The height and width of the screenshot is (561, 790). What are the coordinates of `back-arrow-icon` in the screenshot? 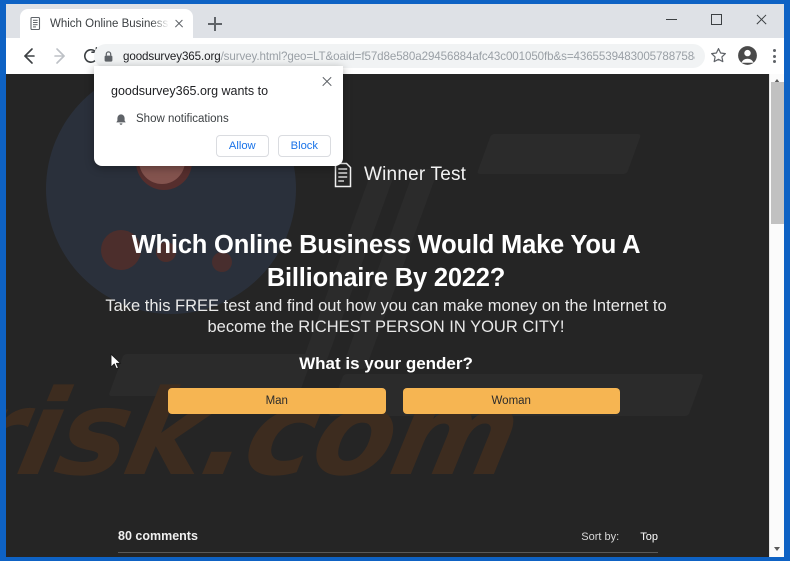 It's located at (29, 56).